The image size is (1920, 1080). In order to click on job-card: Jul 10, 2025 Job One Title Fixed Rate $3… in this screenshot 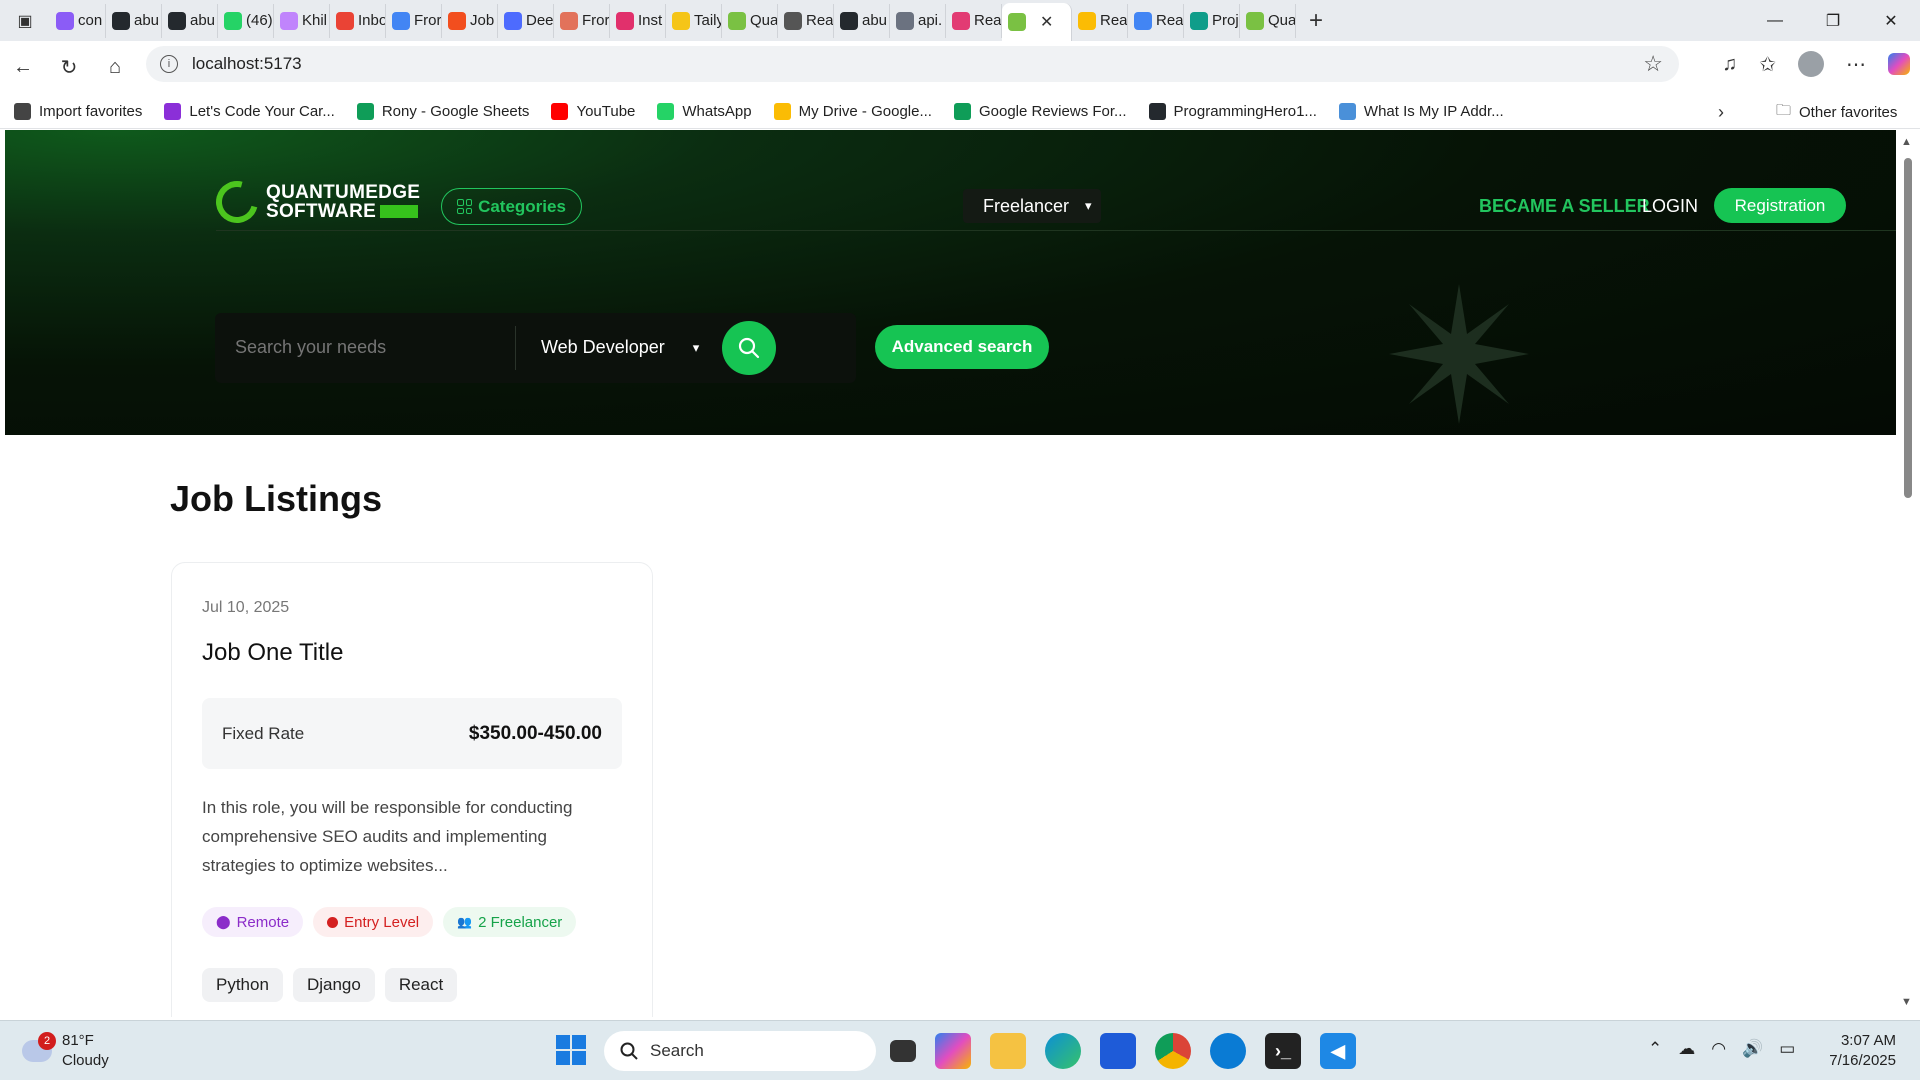, I will do `click(412, 789)`.